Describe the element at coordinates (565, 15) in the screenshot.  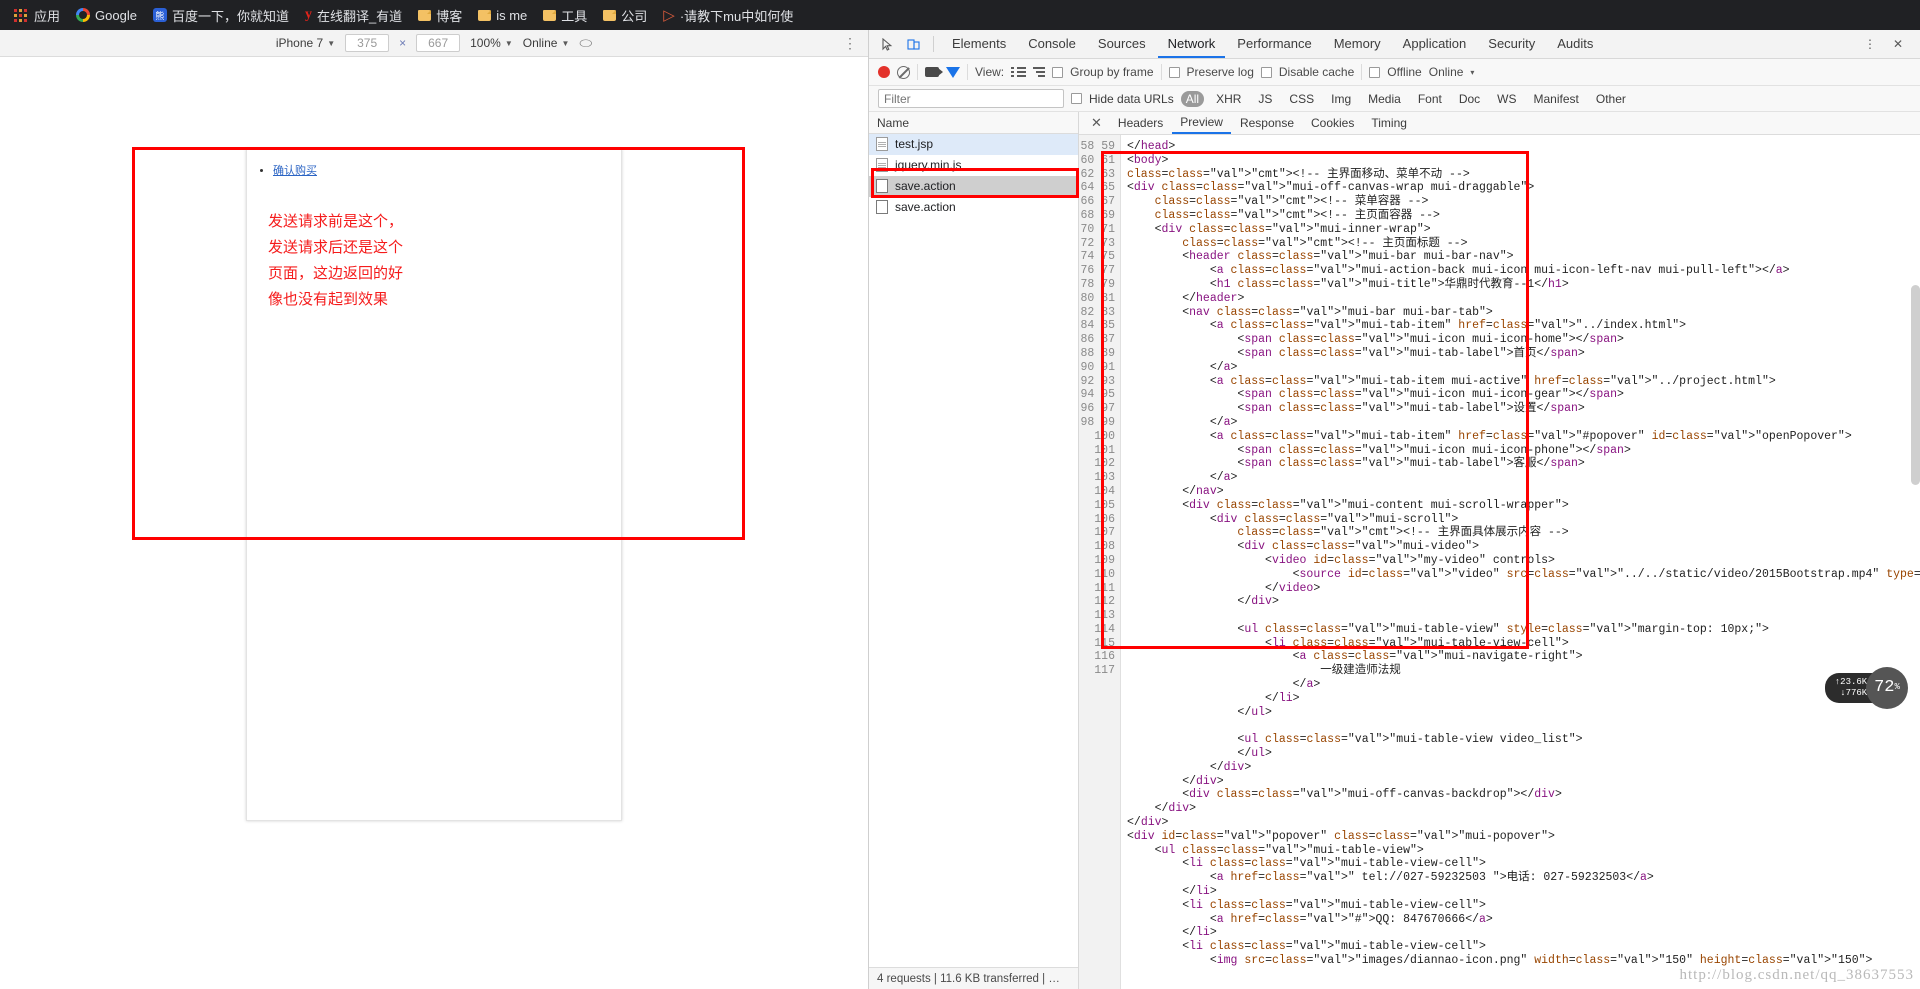
I see `bookmark-folder-tools: 工具` at that location.